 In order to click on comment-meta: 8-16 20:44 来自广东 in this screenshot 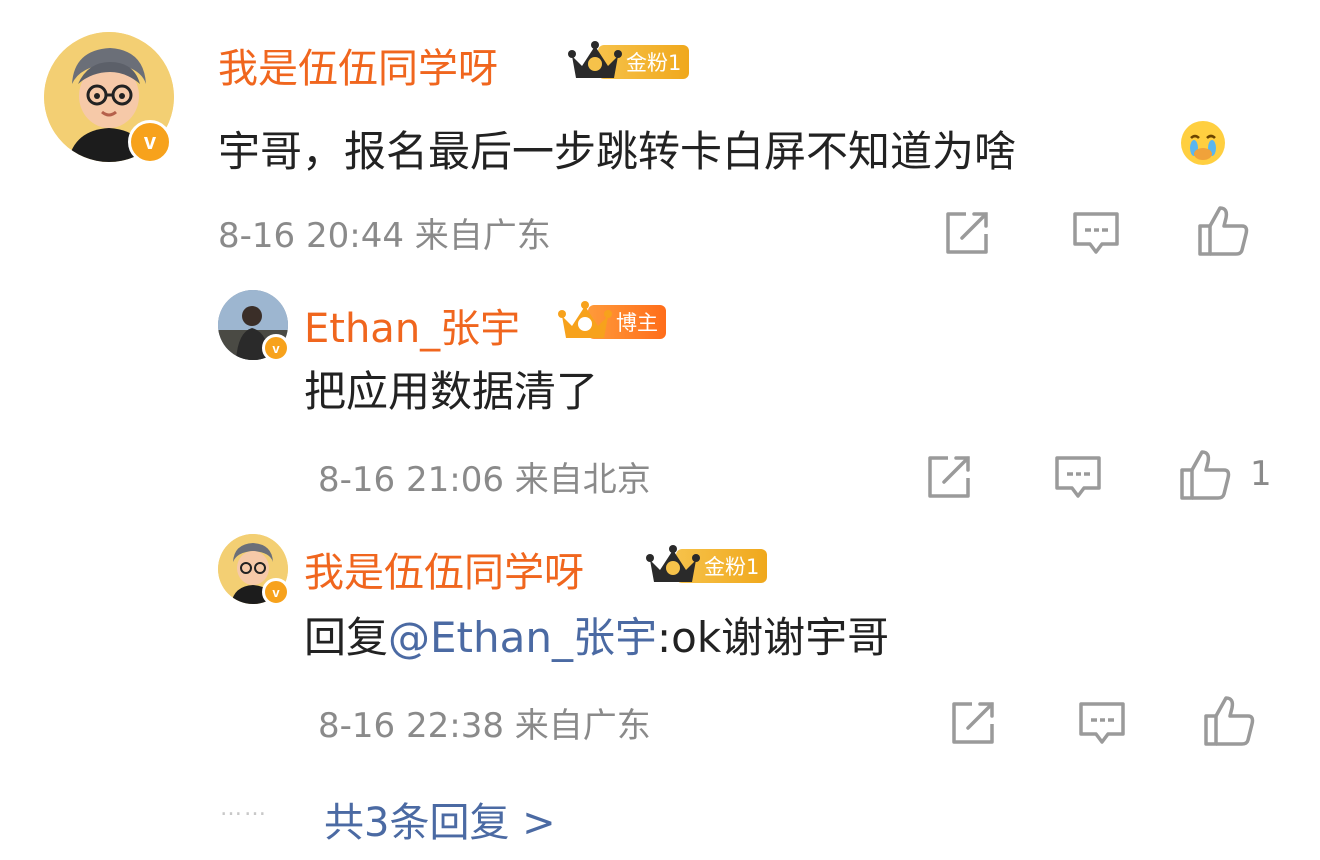, I will do `click(384, 236)`.